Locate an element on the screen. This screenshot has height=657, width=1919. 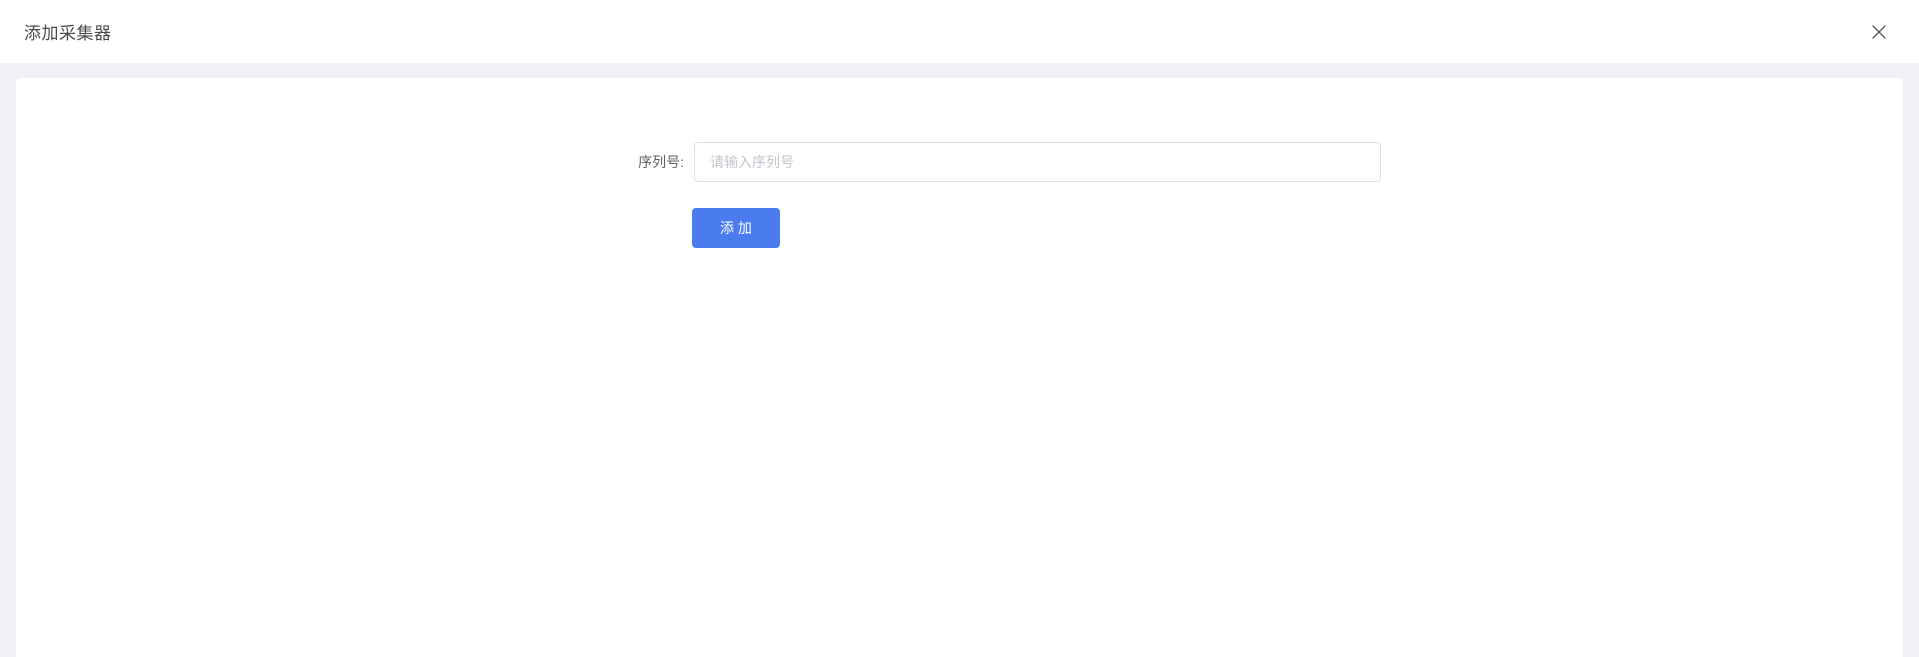
close-icon is located at coordinates (1879, 31).